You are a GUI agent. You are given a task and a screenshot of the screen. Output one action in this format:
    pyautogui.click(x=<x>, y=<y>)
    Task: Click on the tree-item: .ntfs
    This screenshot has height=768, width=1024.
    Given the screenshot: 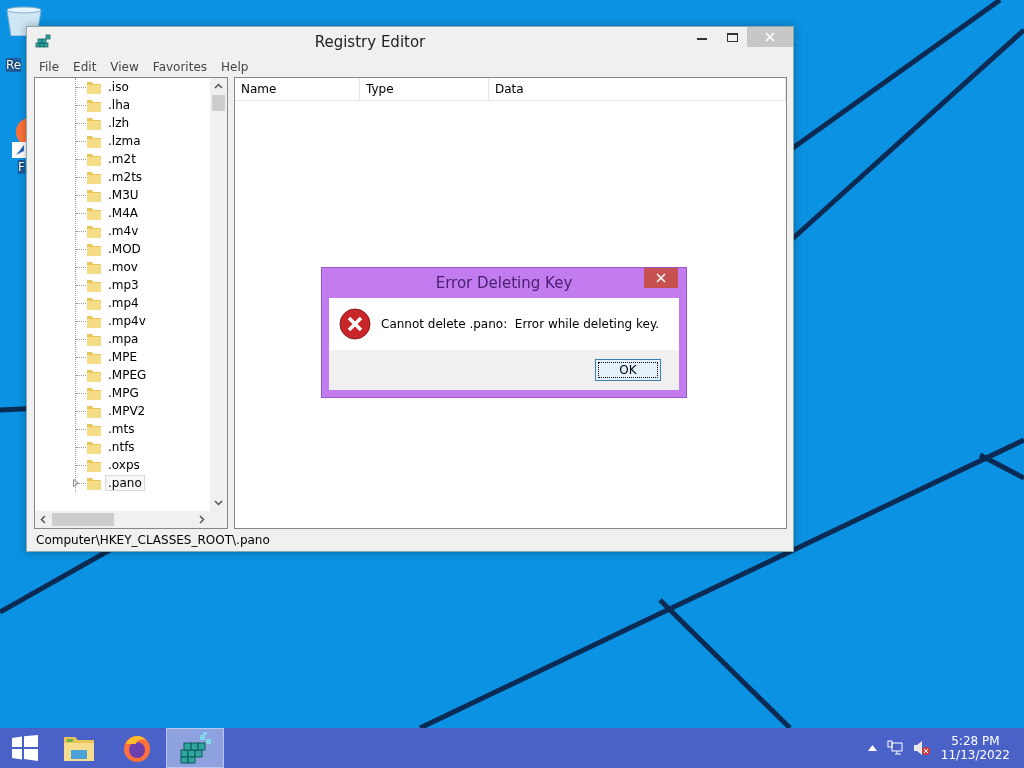 What is the action you would take?
    pyautogui.click(x=121, y=447)
    